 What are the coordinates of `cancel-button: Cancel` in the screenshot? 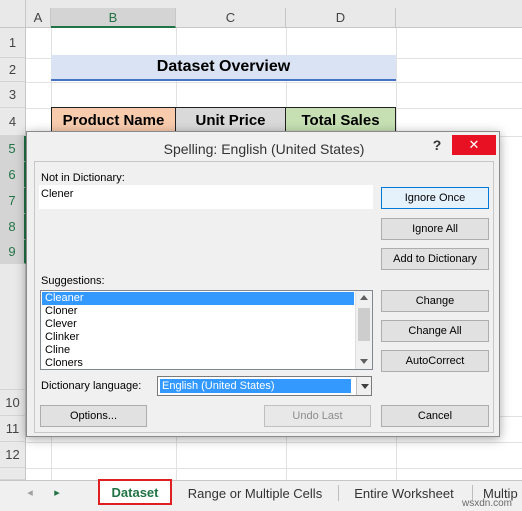 It's located at (435, 416).